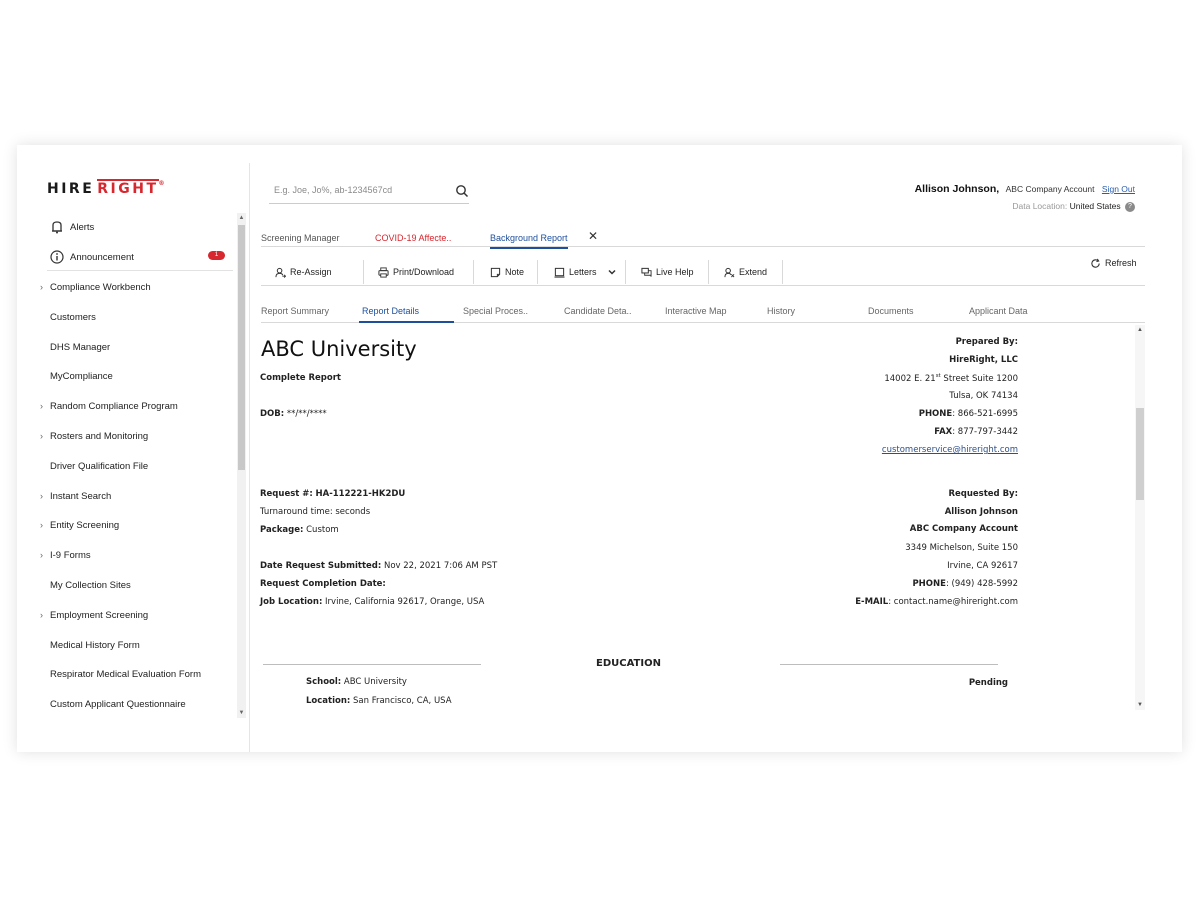 Image resolution: width=1200 pixels, height=900 pixels. What do you see at coordinates (79, 525) in the screenshot?
I see `sidebar-item-entity-screening: › Entity Screening` at bounding box center [79, 525].